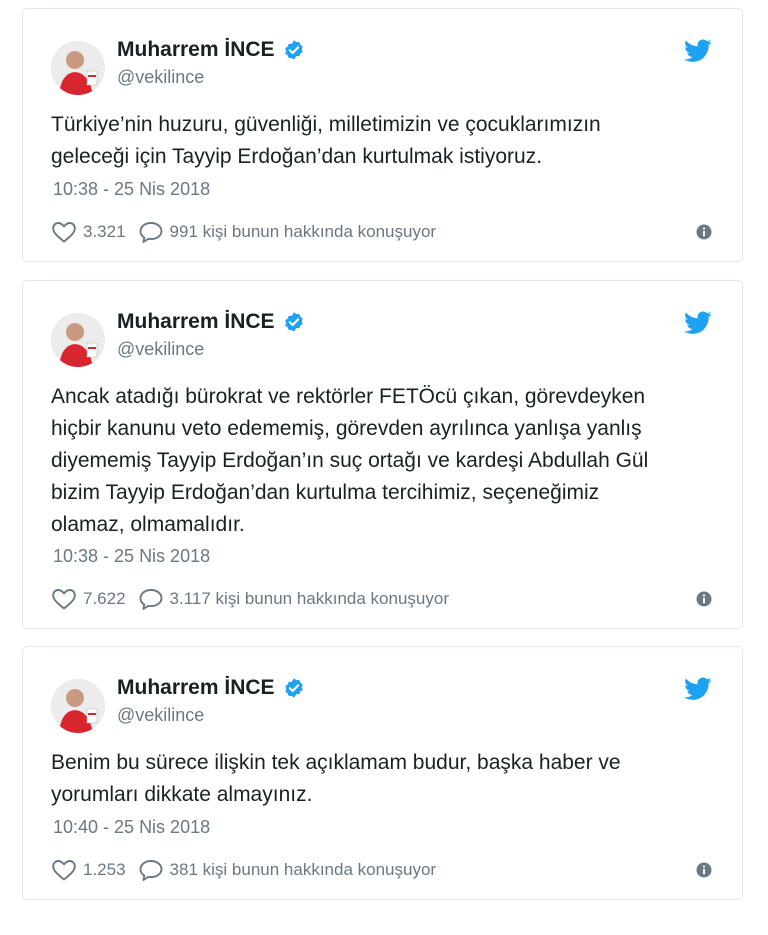 This screenshot has height=935, width=768. I want to click on reply-count: 381 kişi bunun hakkında konuşuyor, so click(303, 869).